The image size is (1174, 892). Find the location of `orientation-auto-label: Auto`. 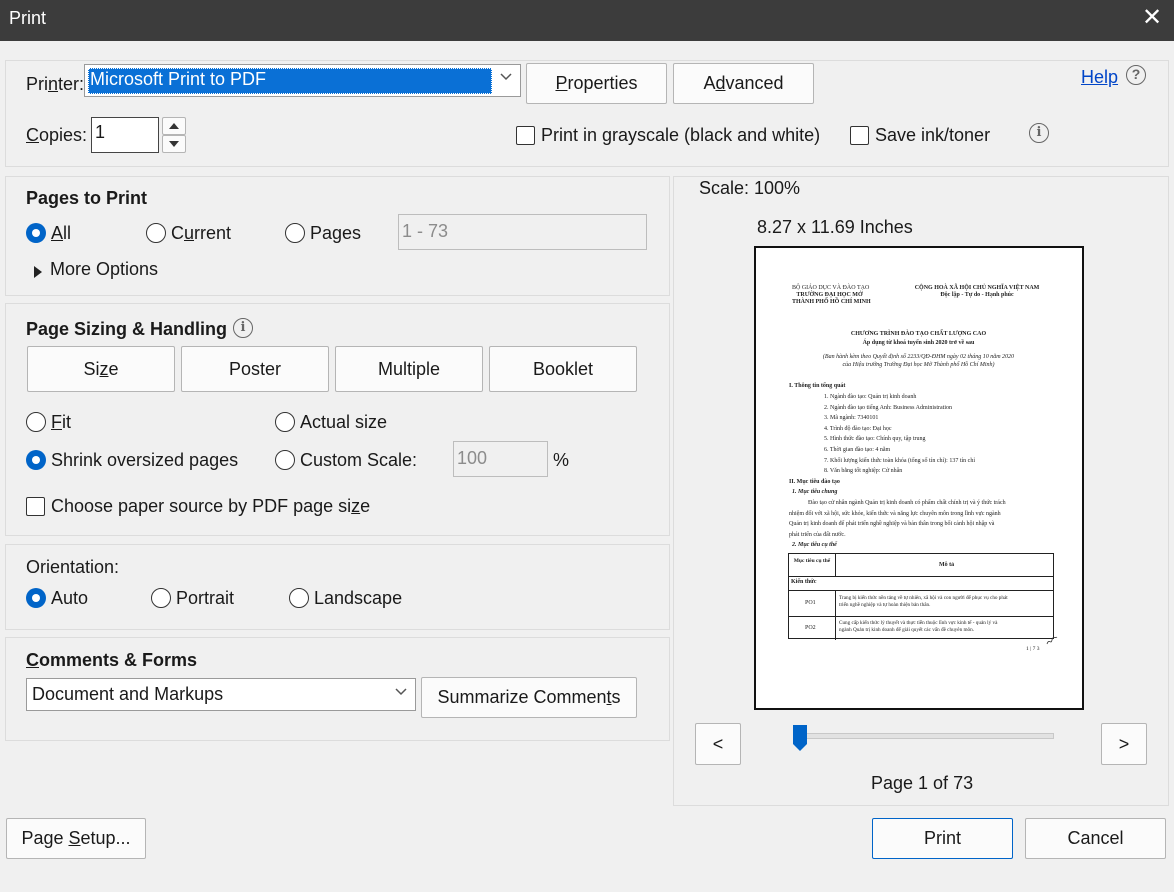

orientation-auto-label: Auto is located at coordinates (70, 598).